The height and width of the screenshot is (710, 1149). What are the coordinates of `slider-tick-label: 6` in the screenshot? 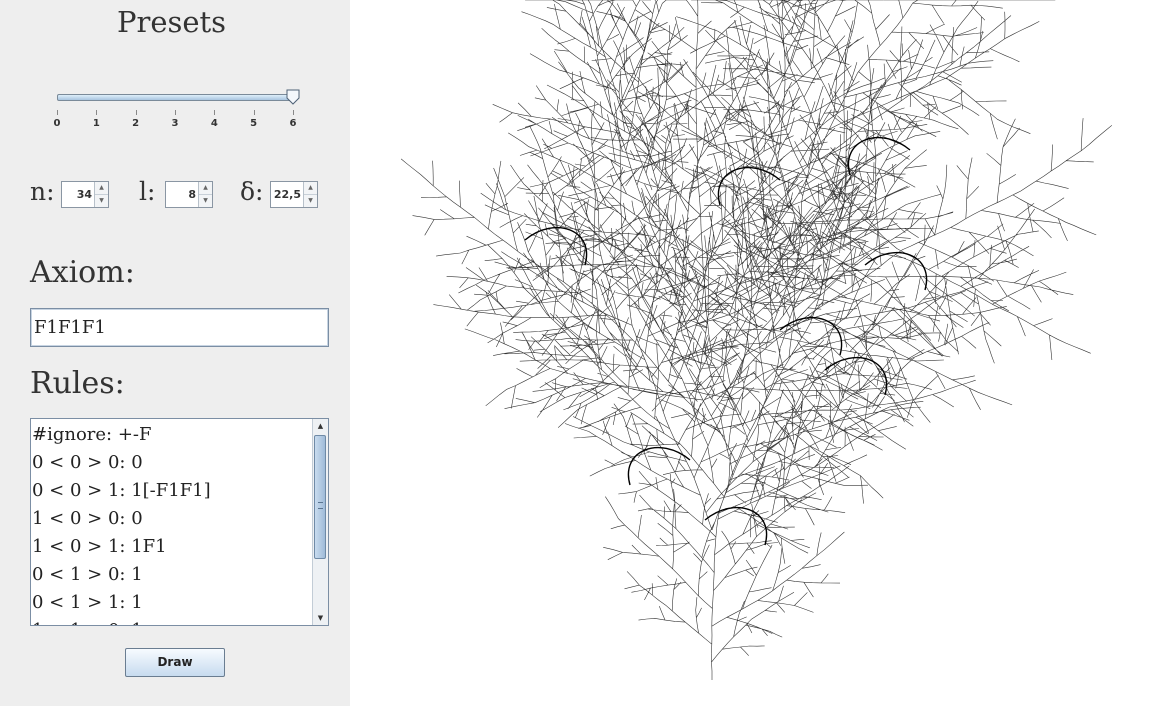 It's located at (293, 123).